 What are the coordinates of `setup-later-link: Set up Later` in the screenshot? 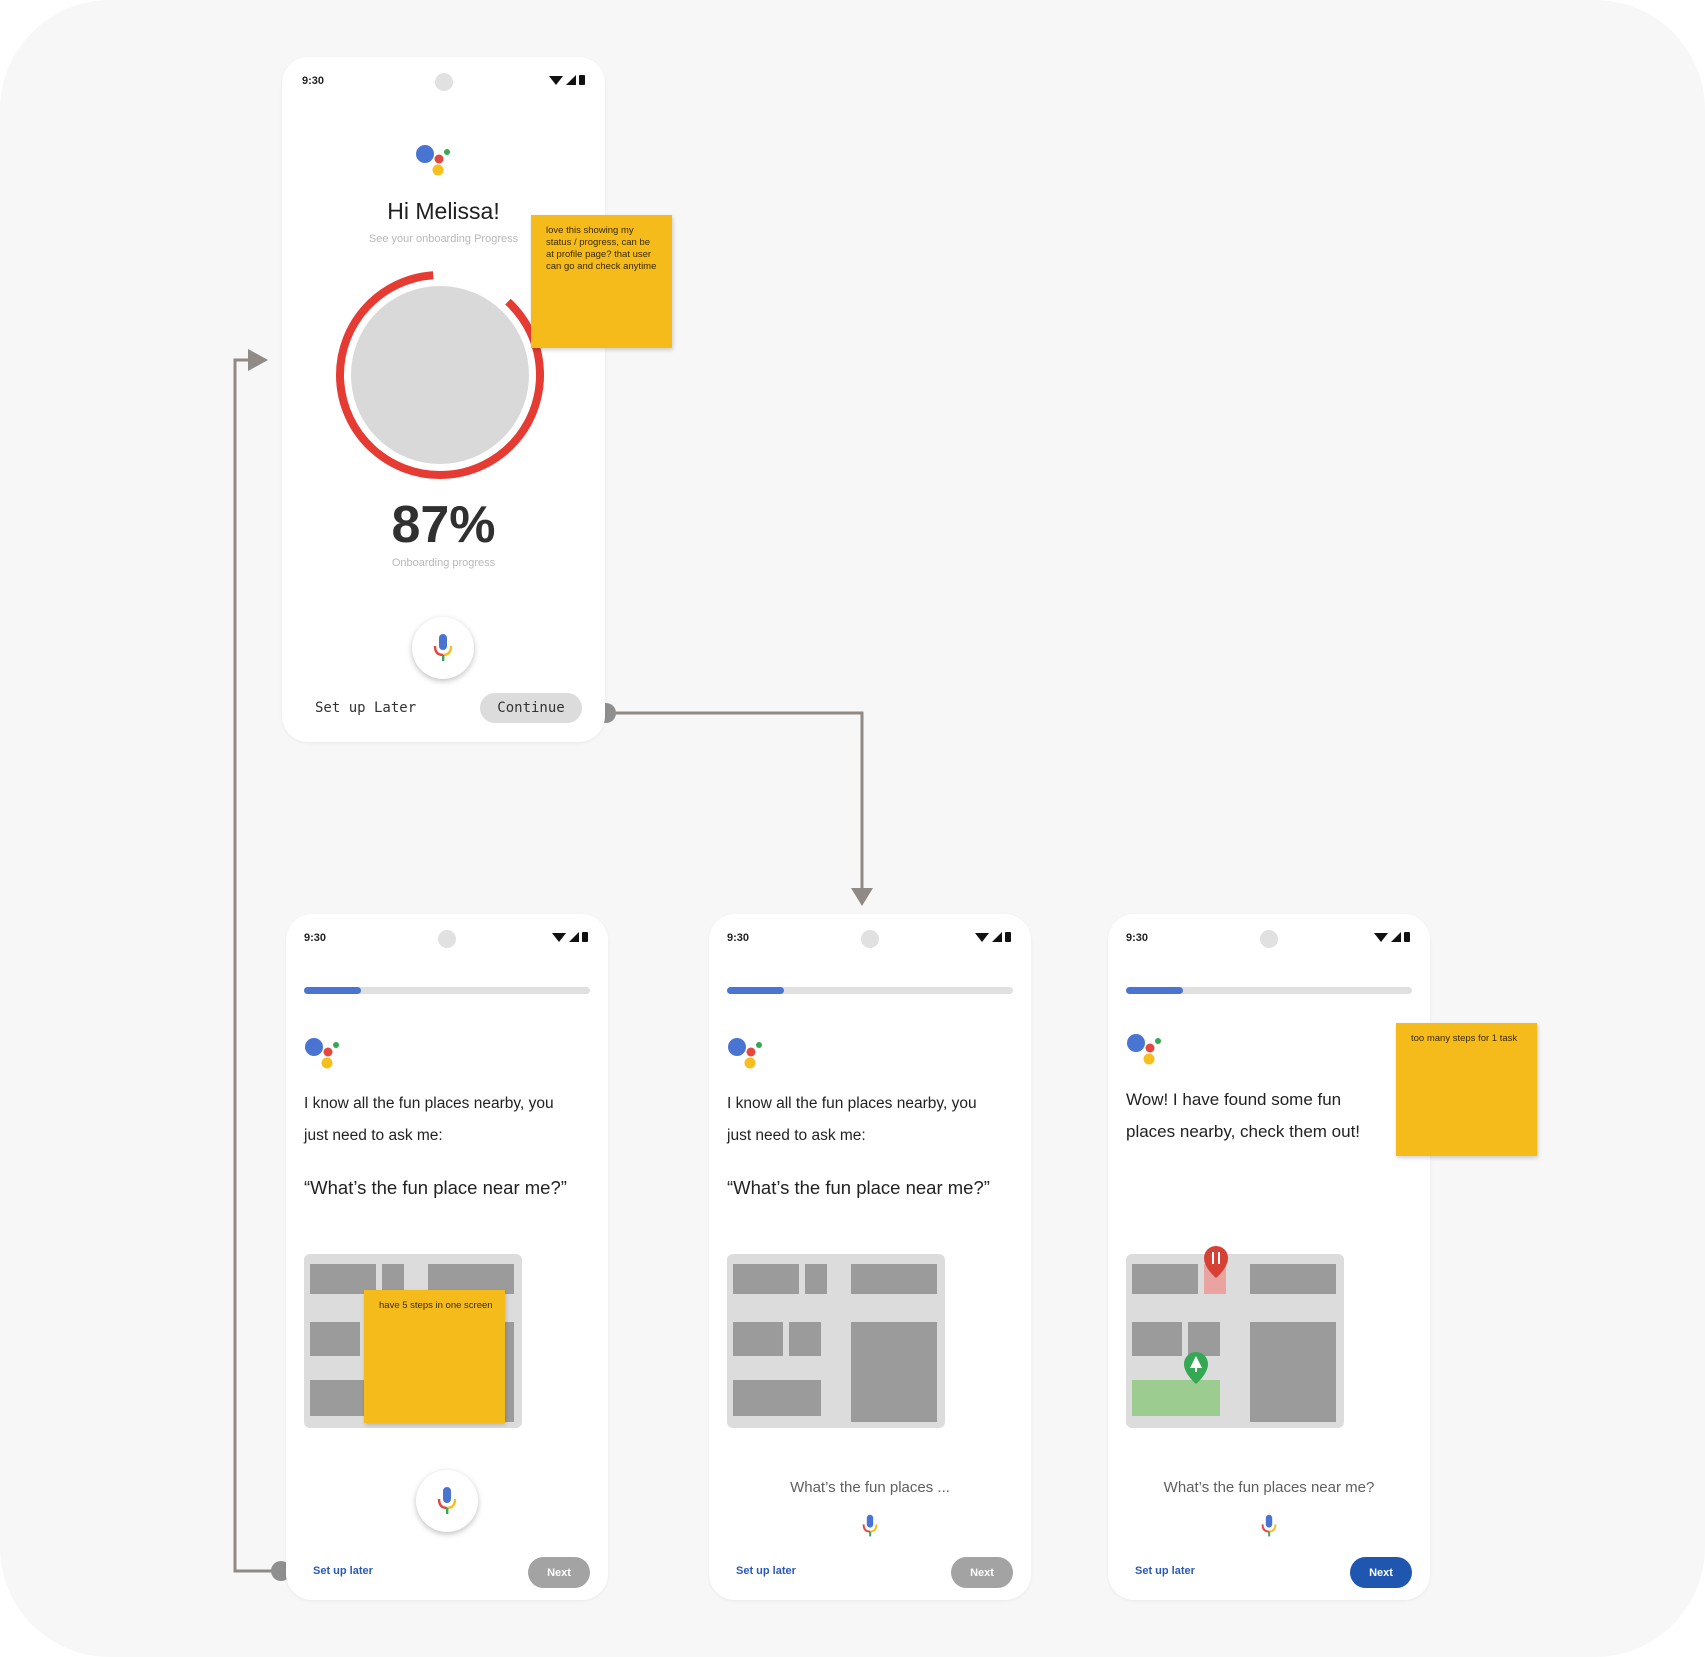 It's located at (365, 708).